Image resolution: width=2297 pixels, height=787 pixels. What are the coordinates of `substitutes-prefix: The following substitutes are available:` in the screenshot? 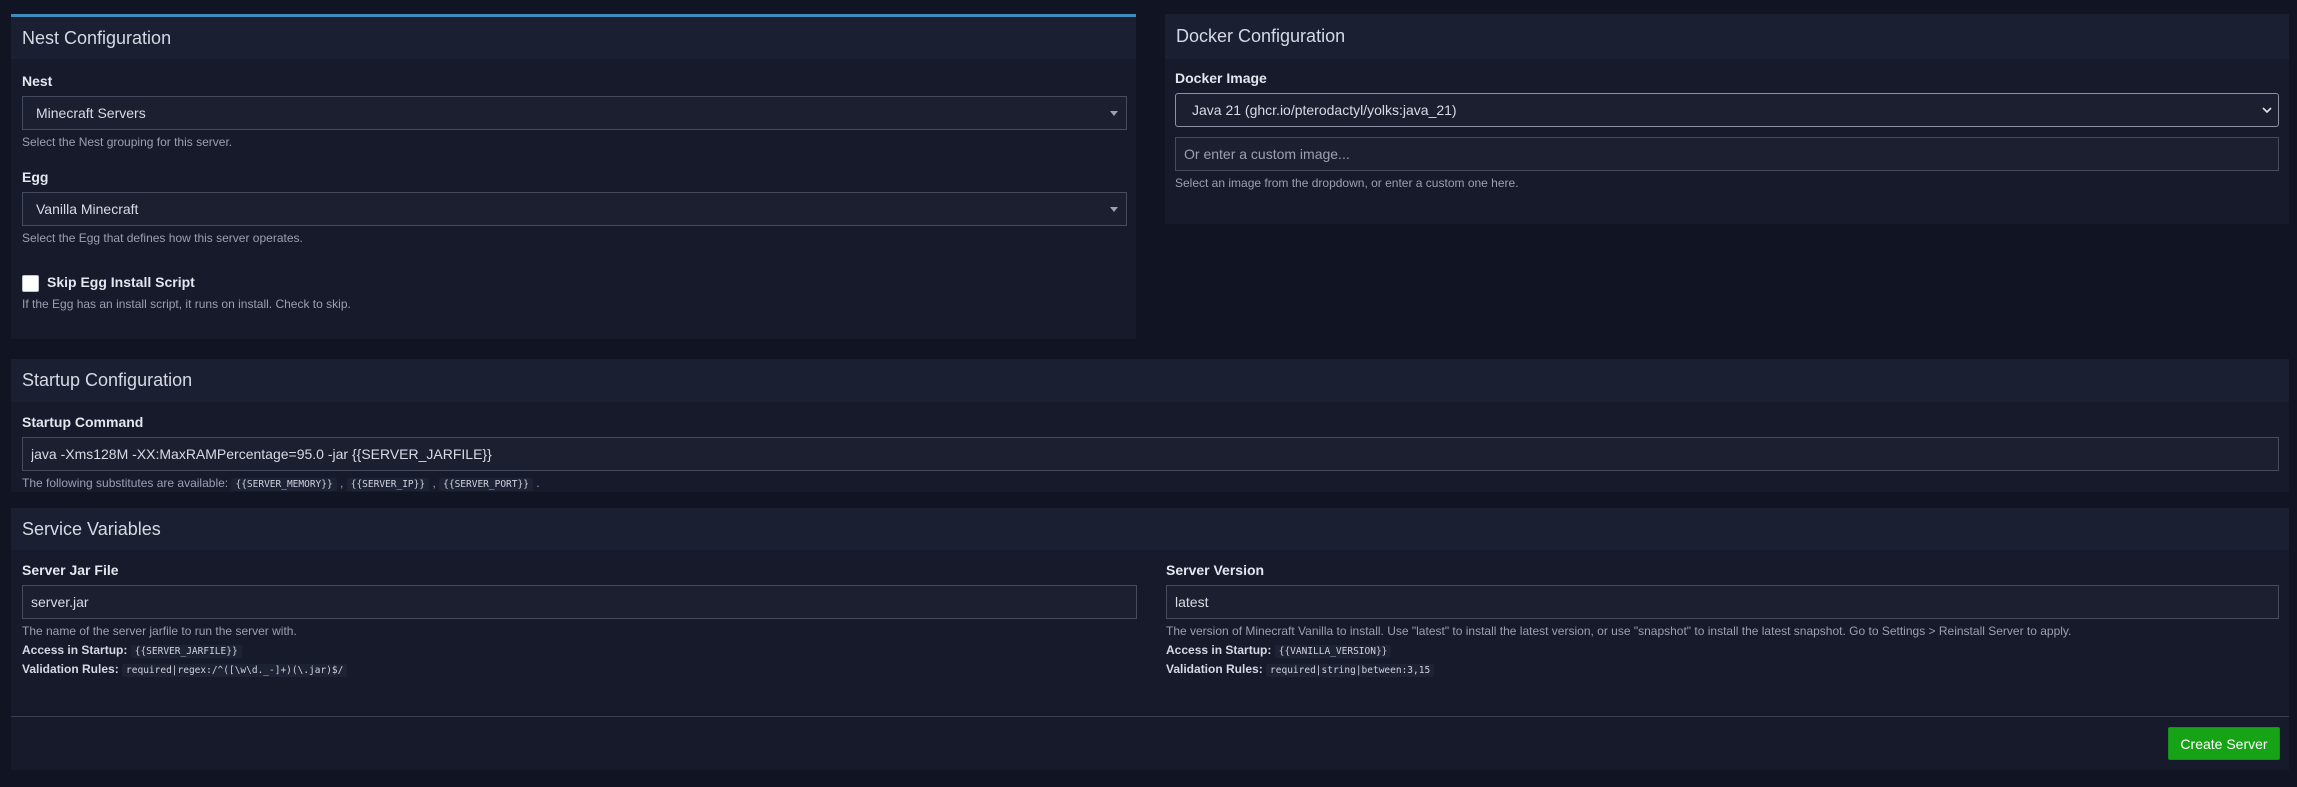 It's located at (125, 483).